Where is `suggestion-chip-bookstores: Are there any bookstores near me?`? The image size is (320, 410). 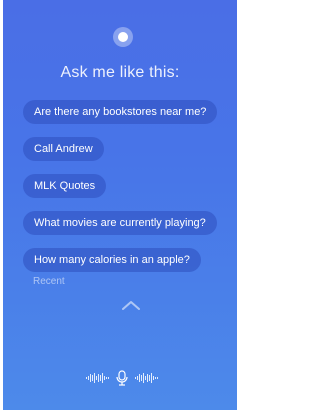
suggestion-chip-bookstores: Are there any bookstores near me? is located at coordinates (120, 112).